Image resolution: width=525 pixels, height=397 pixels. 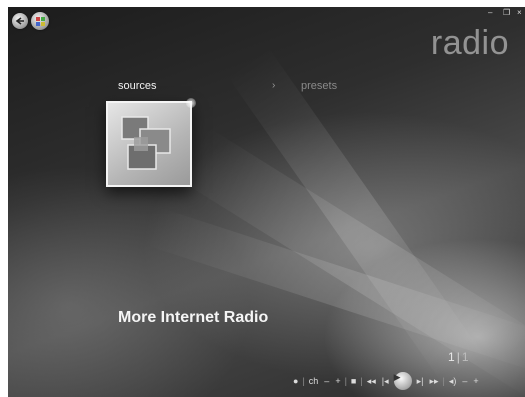 I want to click on channel-down-button: –, so click(x=326, y=381).